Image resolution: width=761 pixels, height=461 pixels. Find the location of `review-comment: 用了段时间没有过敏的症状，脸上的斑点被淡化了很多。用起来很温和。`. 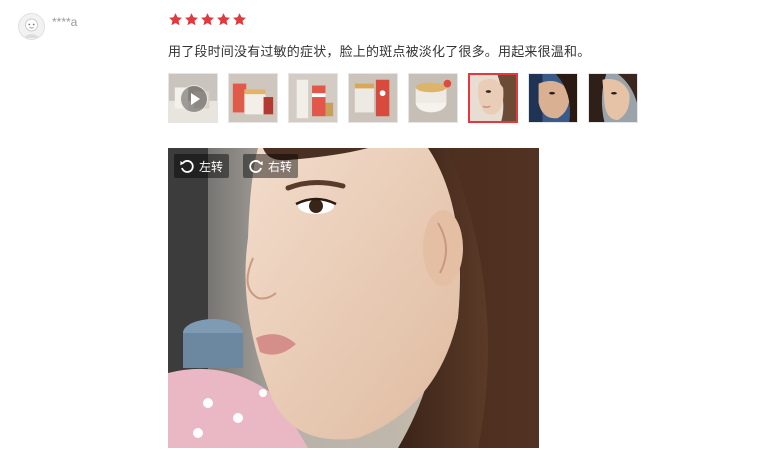

review-comment: 用了段时间没有过敏的症状，脸上的斑点被淡化了很多。用起来很温和。 is located at coordinates (379, 52).